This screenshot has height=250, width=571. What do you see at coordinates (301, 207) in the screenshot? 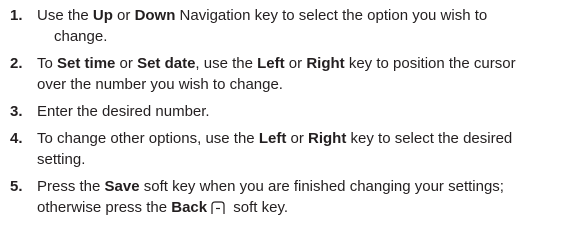
I see `step-text-line: otherwise press the Back soft key.` at bounding box center [301, 207].